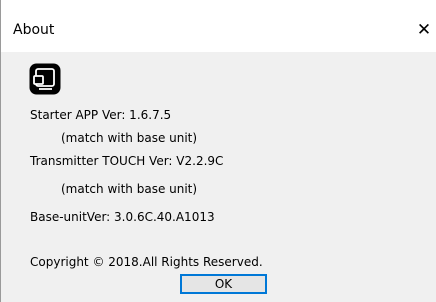 This screenshot has width=436, height=302. What do you see at coordinates (45, 79) in the screenshot?
I see `app-icon` at bounding box center [45, 79].